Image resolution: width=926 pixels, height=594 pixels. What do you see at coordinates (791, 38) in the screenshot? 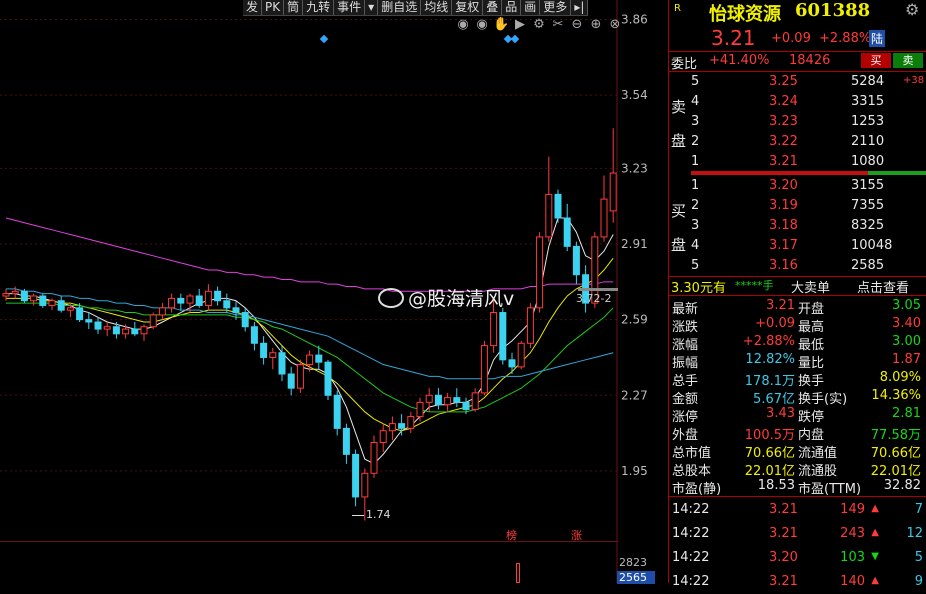
I see `price-change: +0.09` at bounding box center [791, 38].